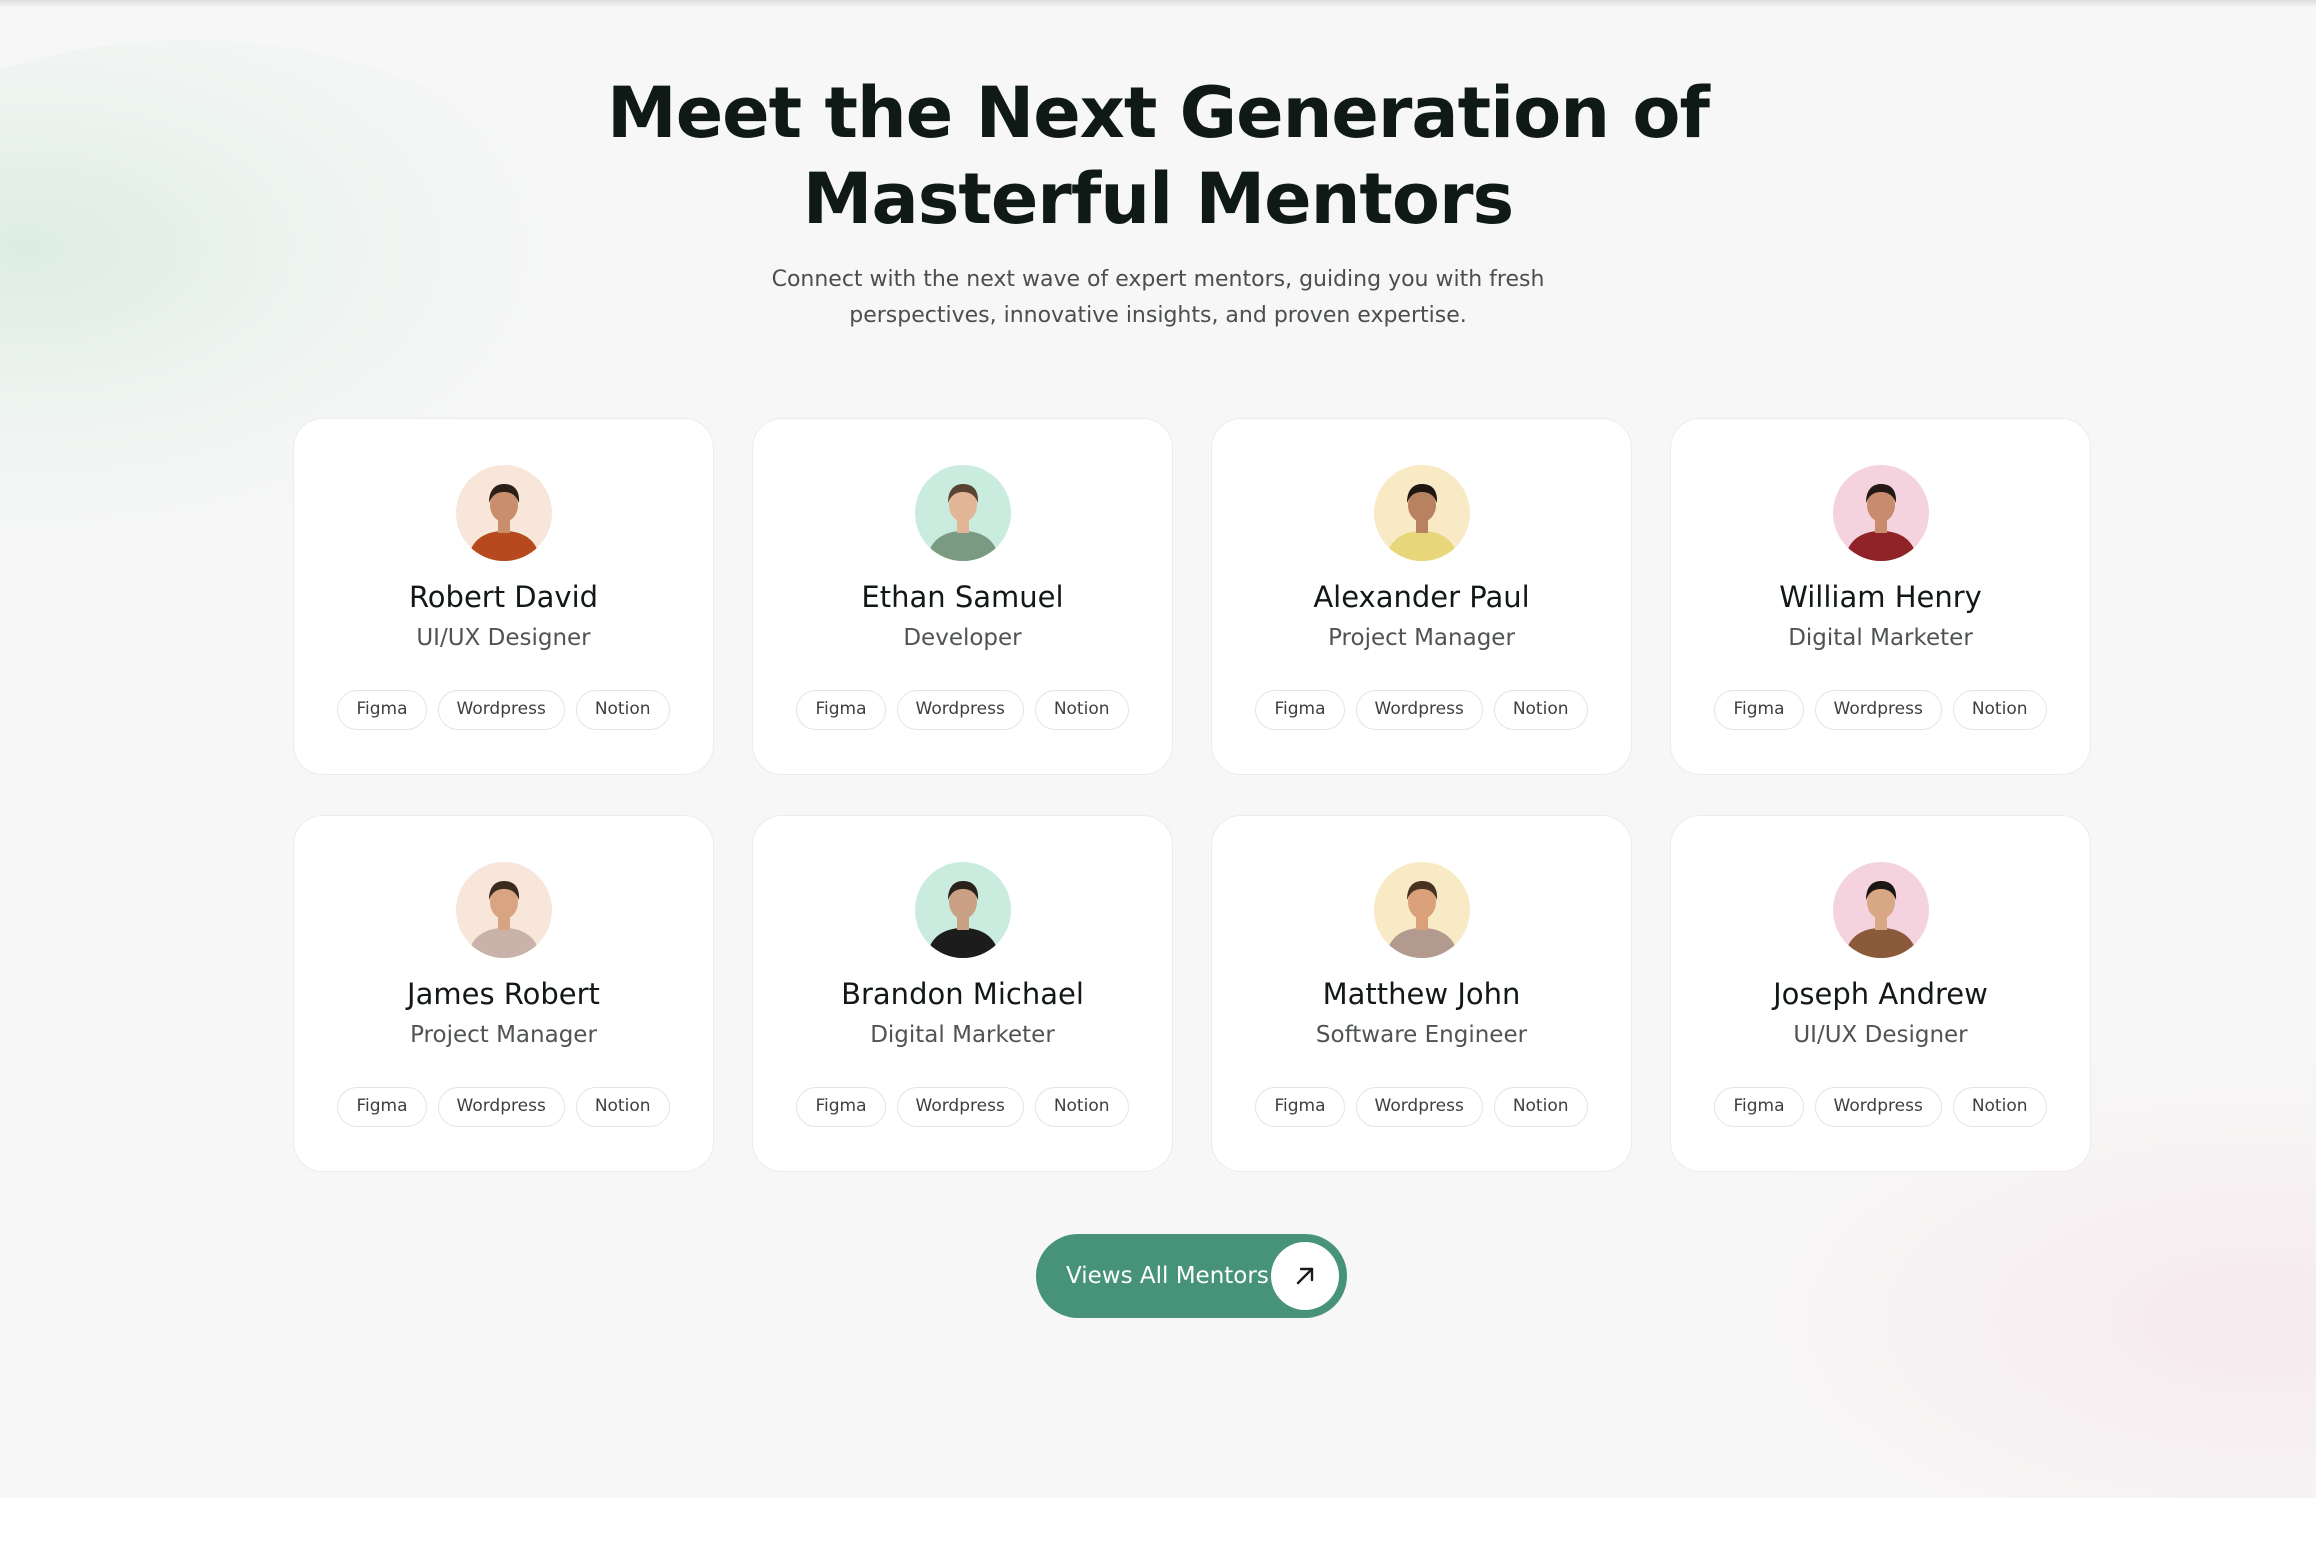 The height and width of the screenshot is (1546, 2316). Describe the element at coordinates (1167, 1276) in the screenshot. I see `view-all-mentors-label: Views All Mentors` at that location.